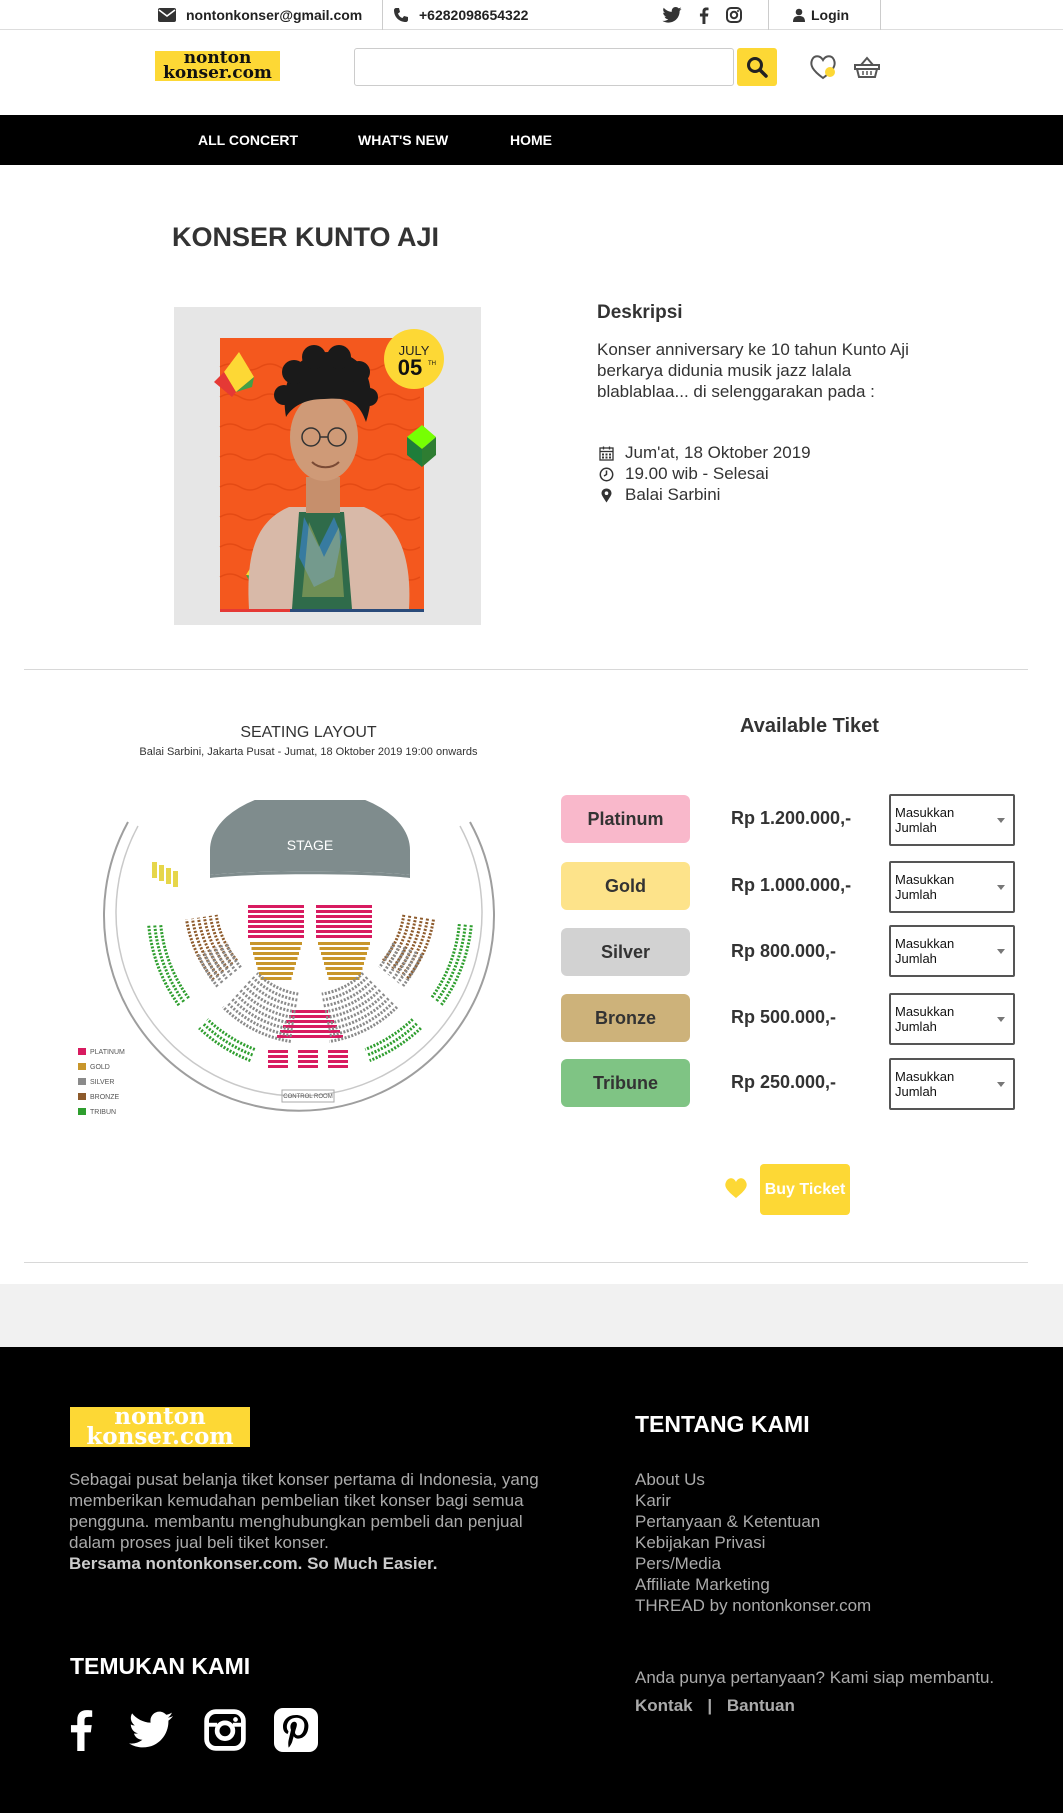 The height and width of the screenshot is (1813, 1063). I want to click on nav-whats-new: WHAT'S NEW, so click(403, 140).